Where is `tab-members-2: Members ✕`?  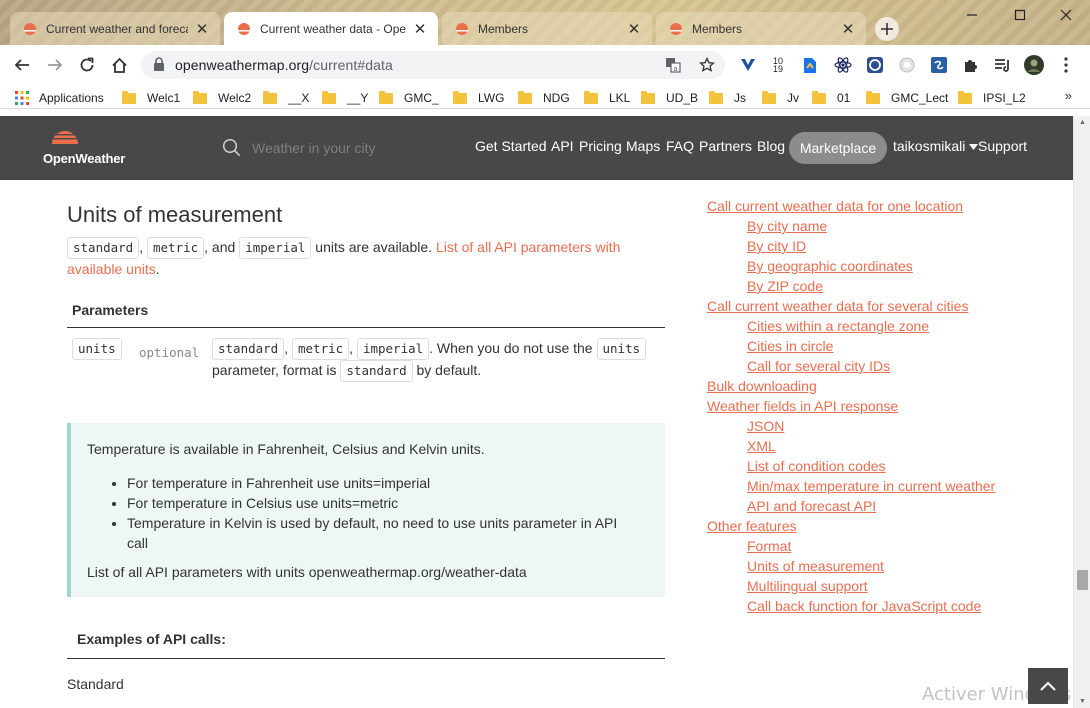 tab-members-2: Members ✕ is located at coordinates (761, 28).